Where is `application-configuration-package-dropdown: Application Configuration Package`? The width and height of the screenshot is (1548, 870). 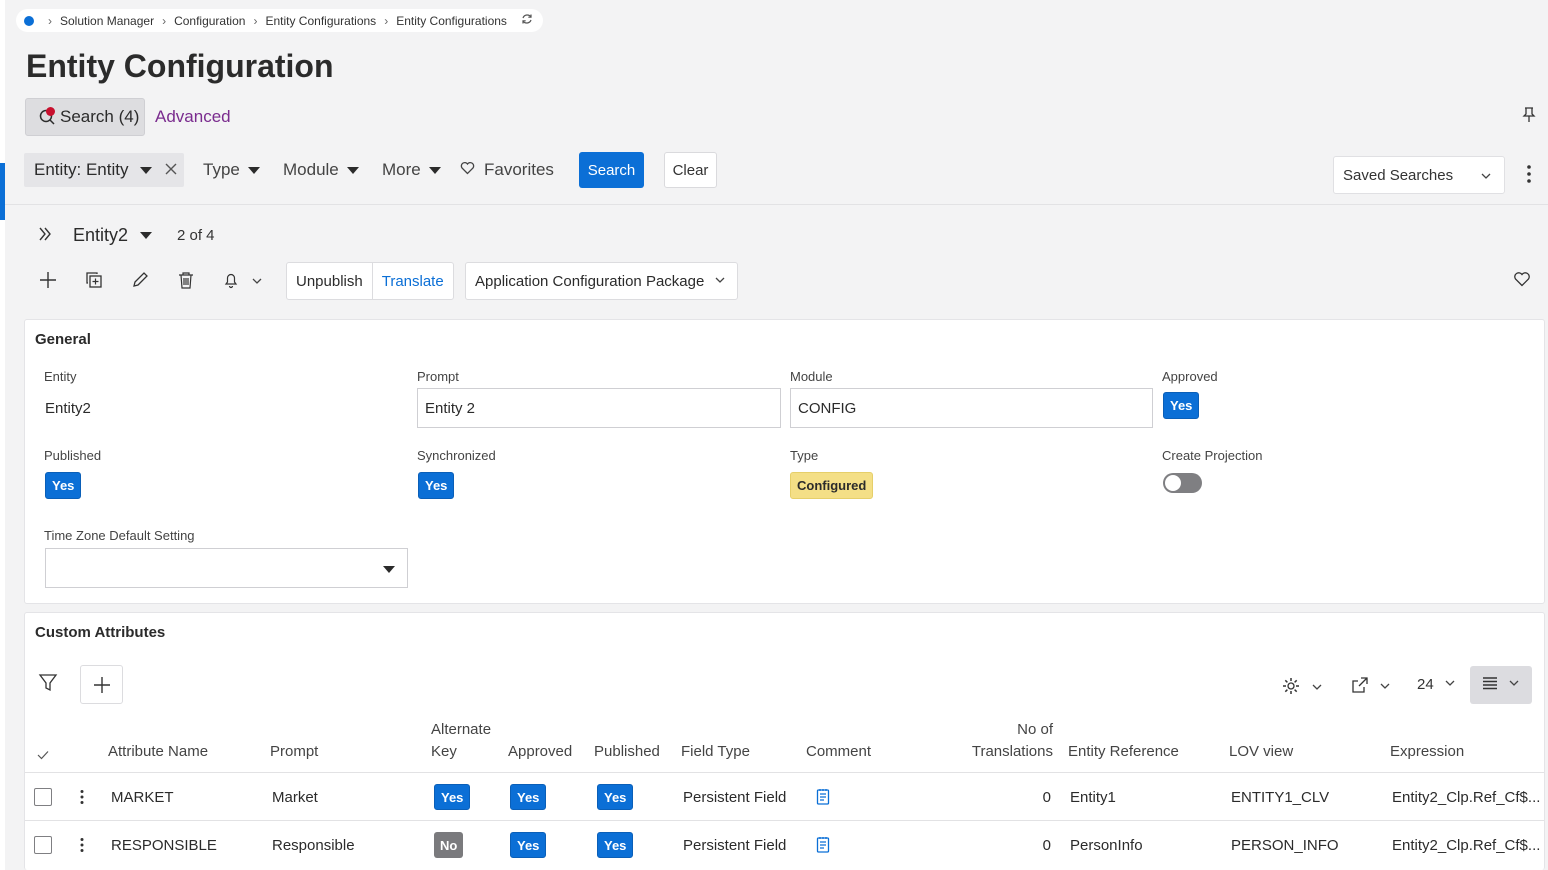 application-configuration-package-dropdown: Application Configuration Package is located at coordinates (601, 281).